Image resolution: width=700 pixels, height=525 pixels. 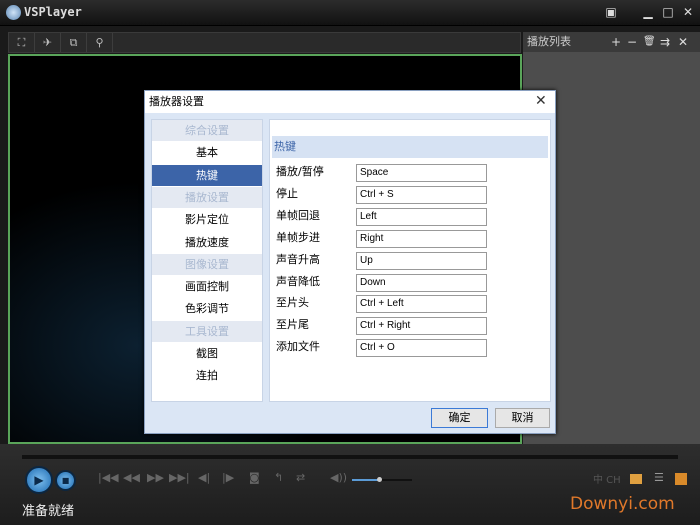 I want to click on hotkey-label: 声音降低, so click(x=298, y=281).